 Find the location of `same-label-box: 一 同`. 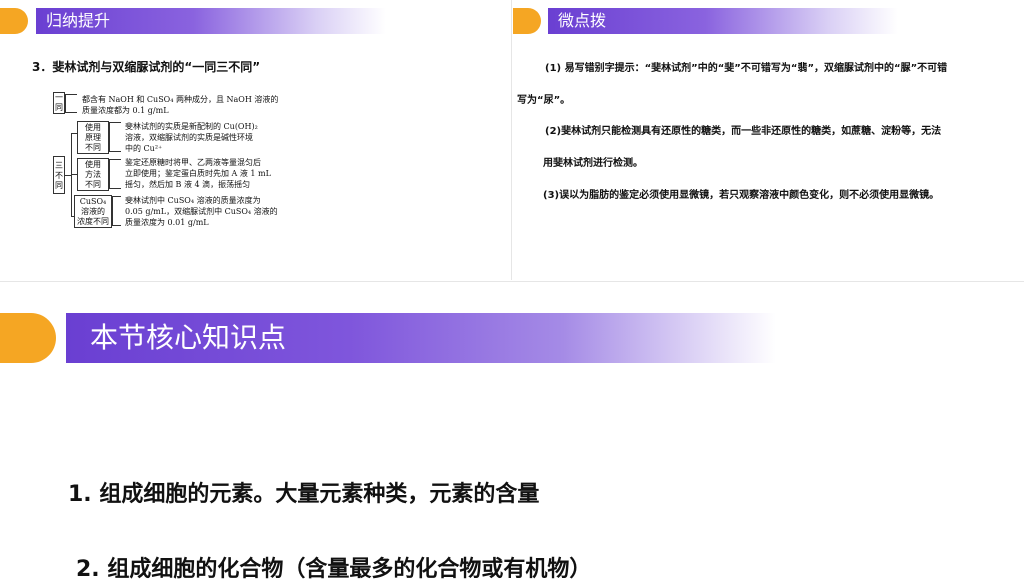

same-label-box: 一 同 is located at coordinates (59, 103).